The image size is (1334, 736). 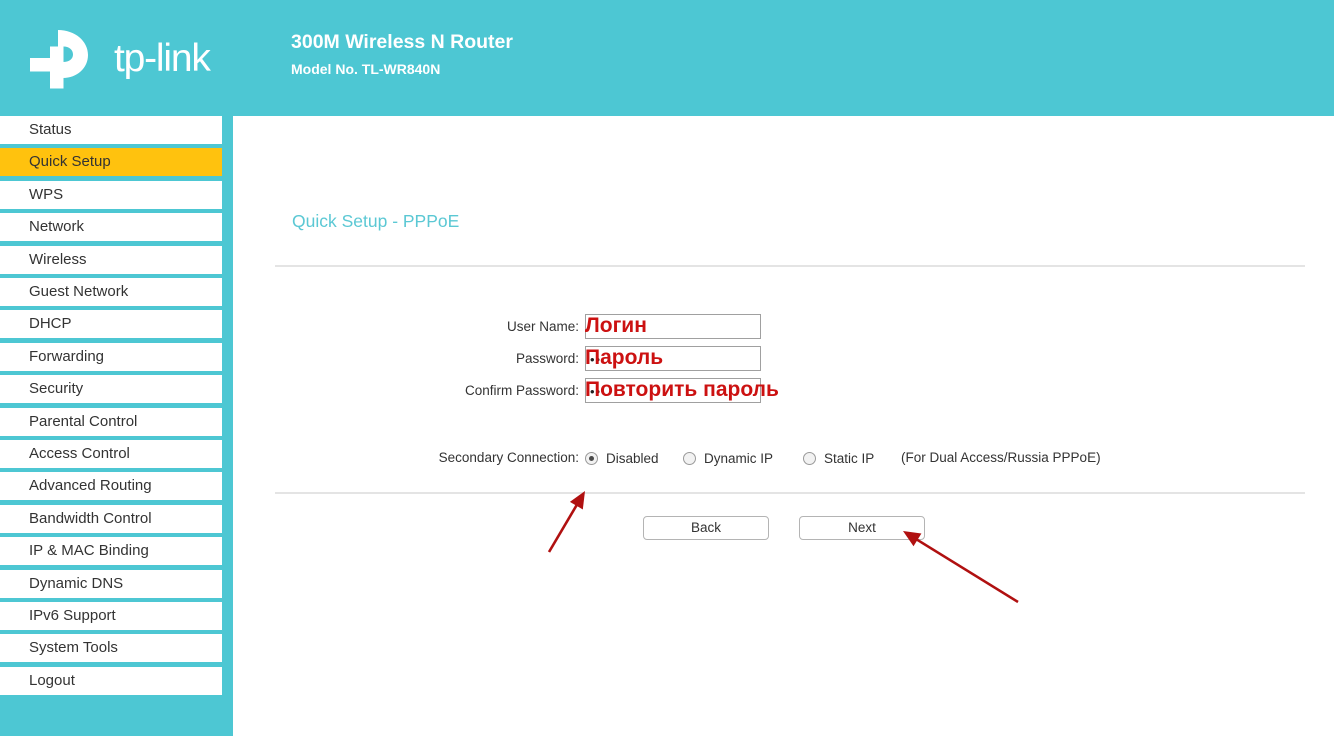 I want to click on sidebar-item-dynamic-dns: Dynamic DNS, so click(x=111, y=583).